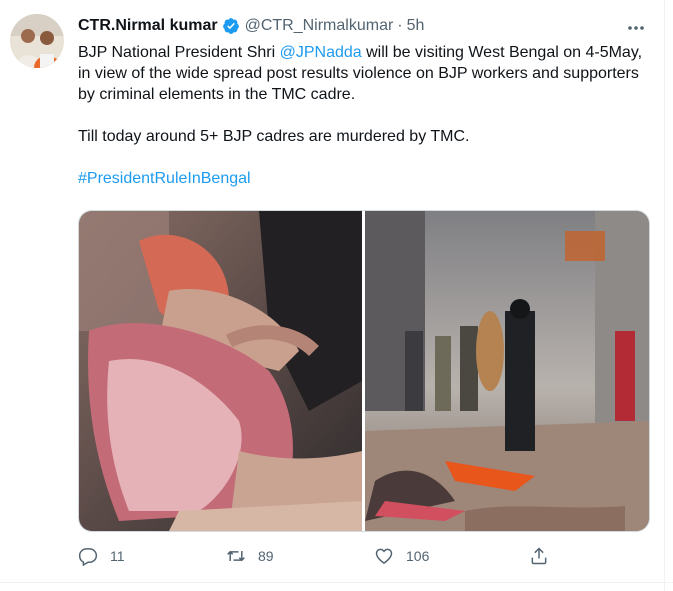 The height and width of the screenshot is (591, 673). What do you see at coordinates (148, 26) in the screenshot?
I see `author-name: CTR.Nirmal kumar` at bounding box center [148, 26].